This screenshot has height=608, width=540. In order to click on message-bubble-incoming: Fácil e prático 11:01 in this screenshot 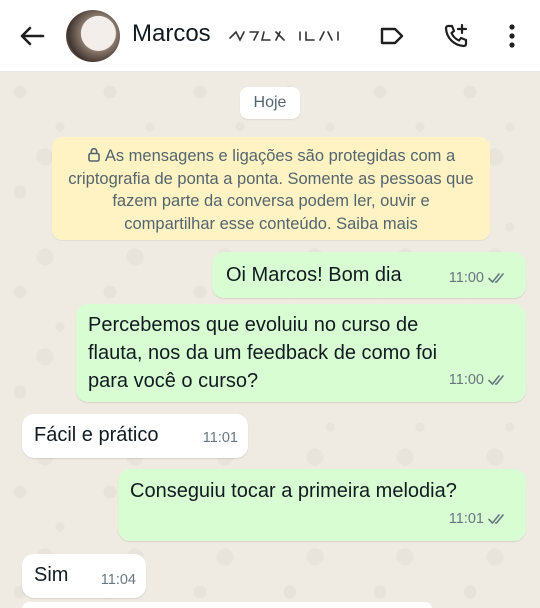, I will do `click(135, 436)`.